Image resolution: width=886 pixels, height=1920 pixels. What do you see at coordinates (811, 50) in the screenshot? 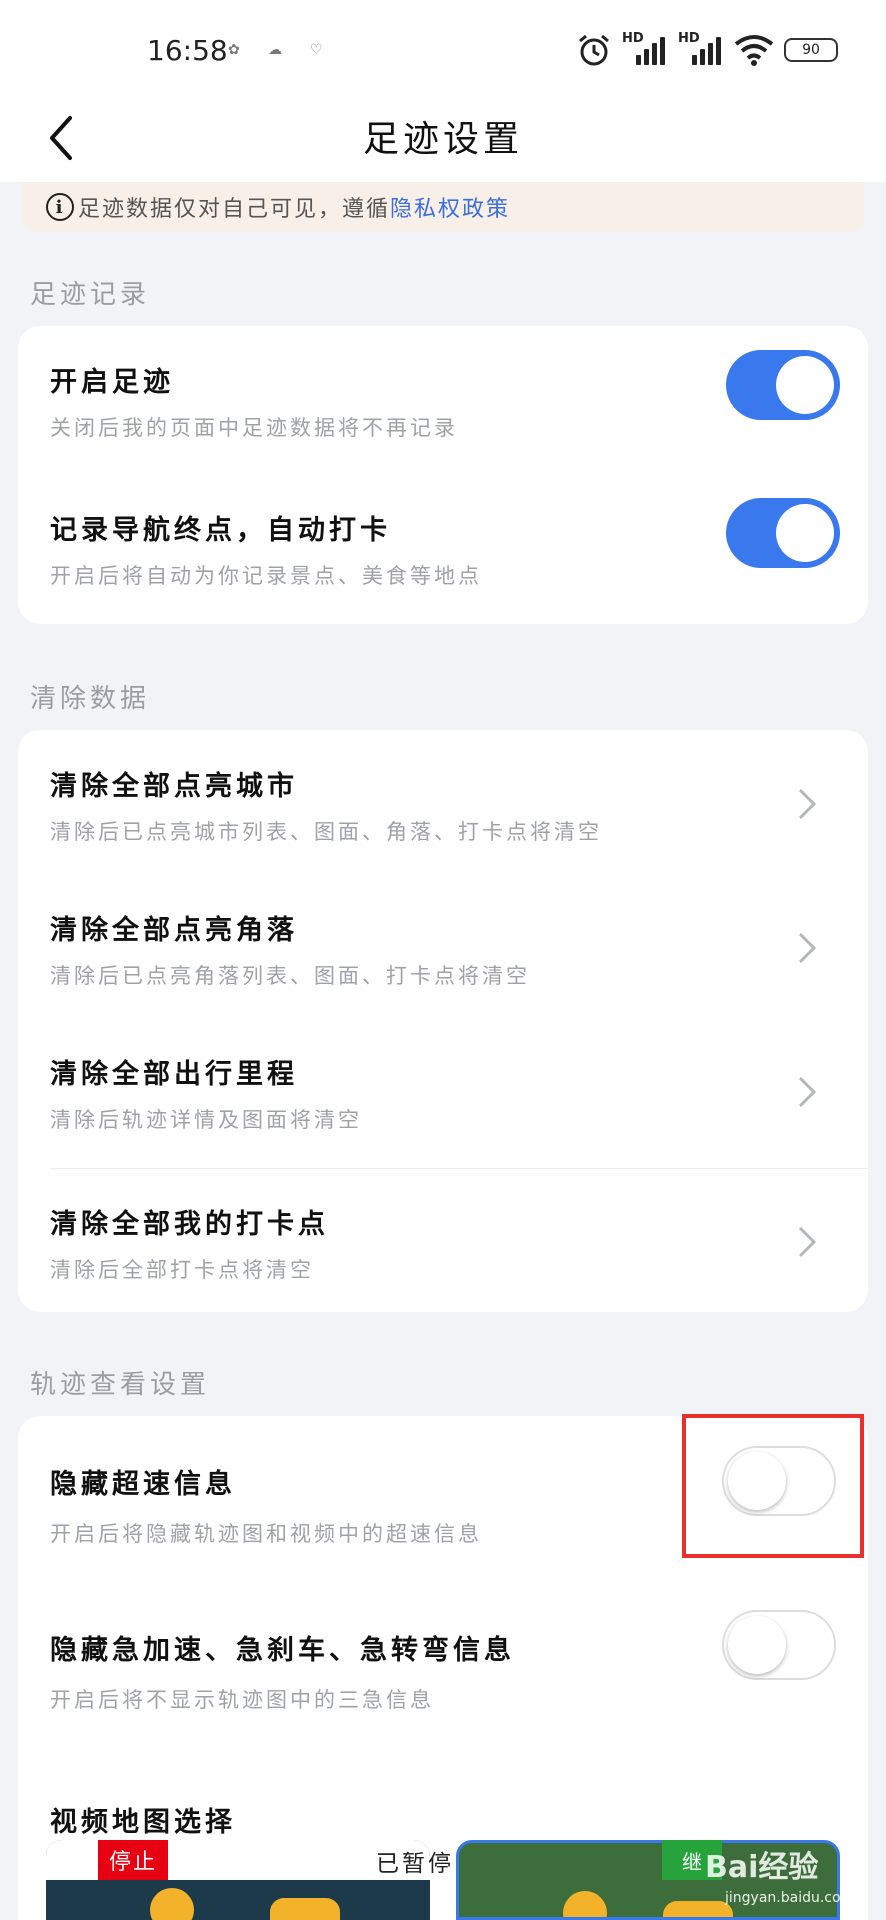
I see `battery-icon: 90` at bounding box center [811, 50].